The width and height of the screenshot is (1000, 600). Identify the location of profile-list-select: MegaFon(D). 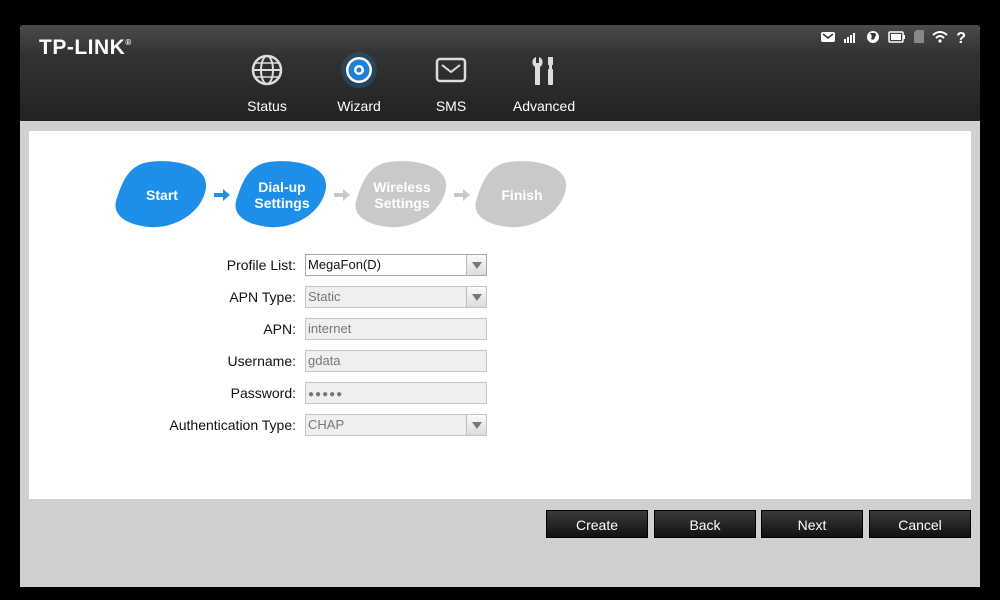
(396, 265).